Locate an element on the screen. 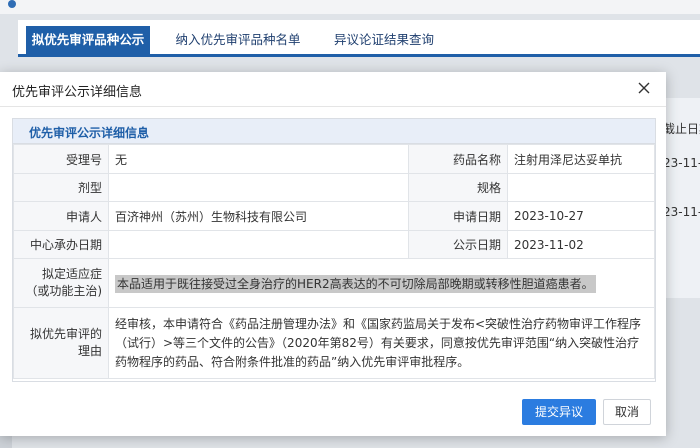 The height and width of the screenshot is (448, 700). drug-name-value: 注射用泽尼达妥单抗 is located at coordinates (581, 159).